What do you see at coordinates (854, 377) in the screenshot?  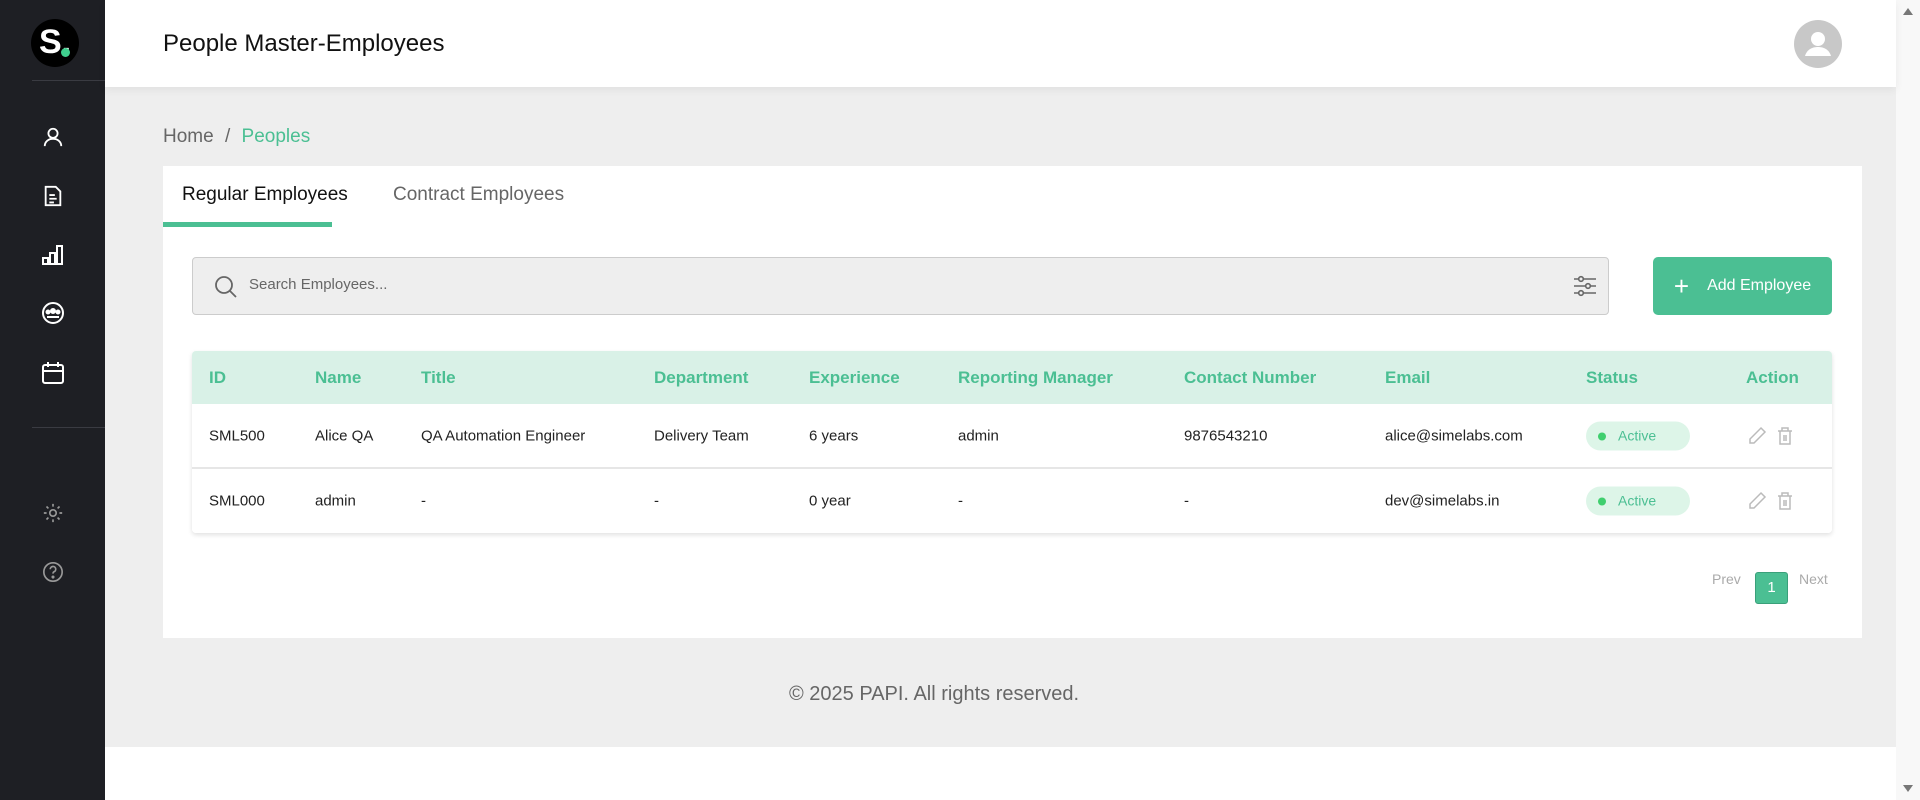 I see `col-experience: Experience` at bounding box center [854, 377].